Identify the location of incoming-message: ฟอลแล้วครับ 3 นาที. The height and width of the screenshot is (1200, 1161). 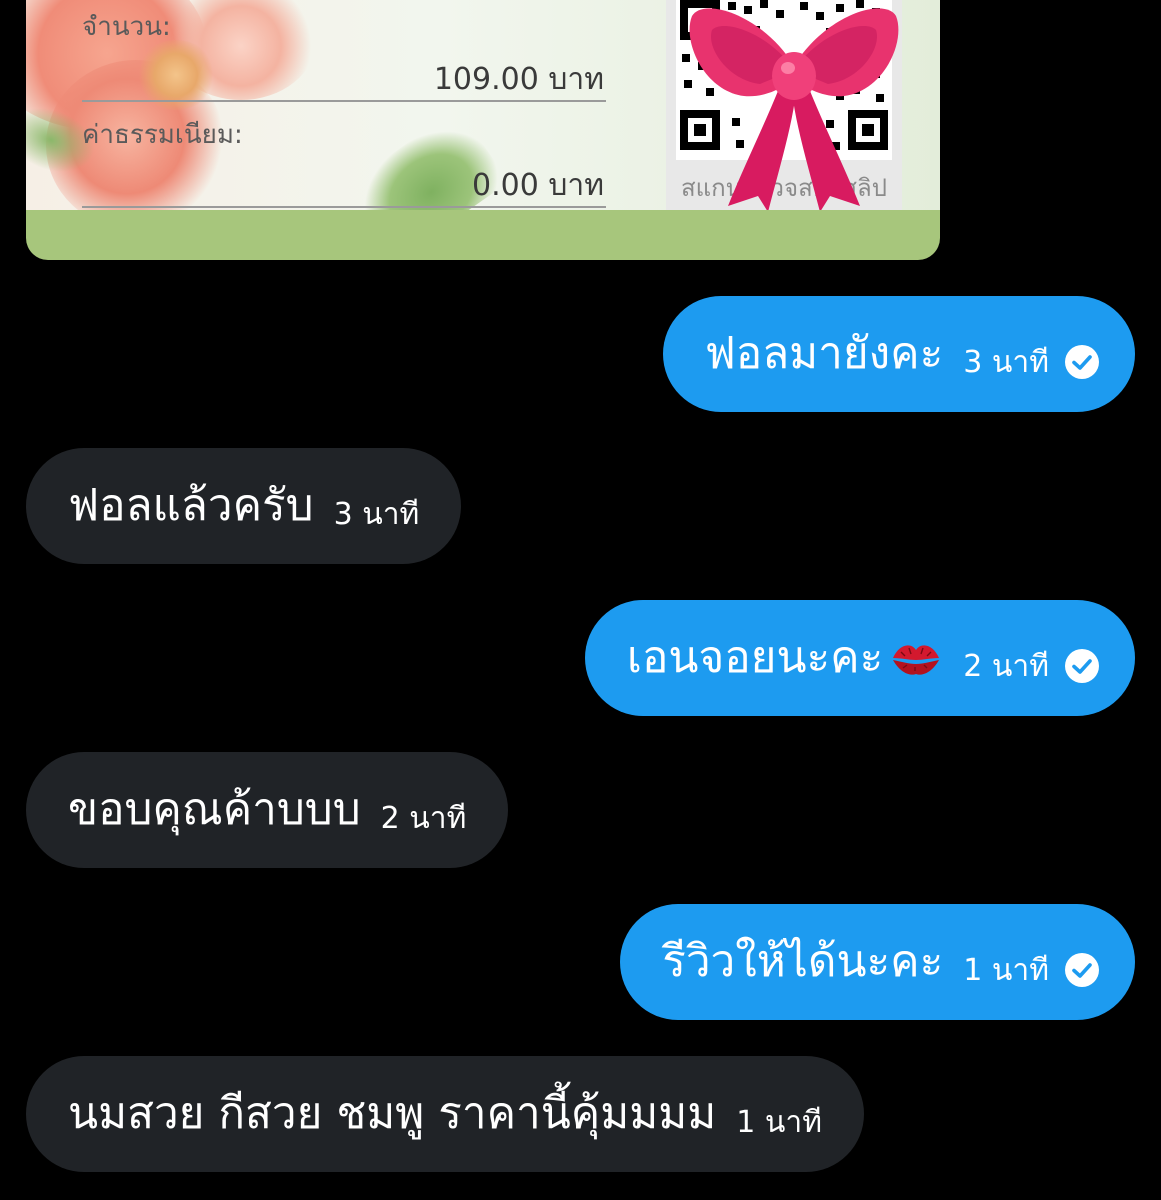
(244, 506).